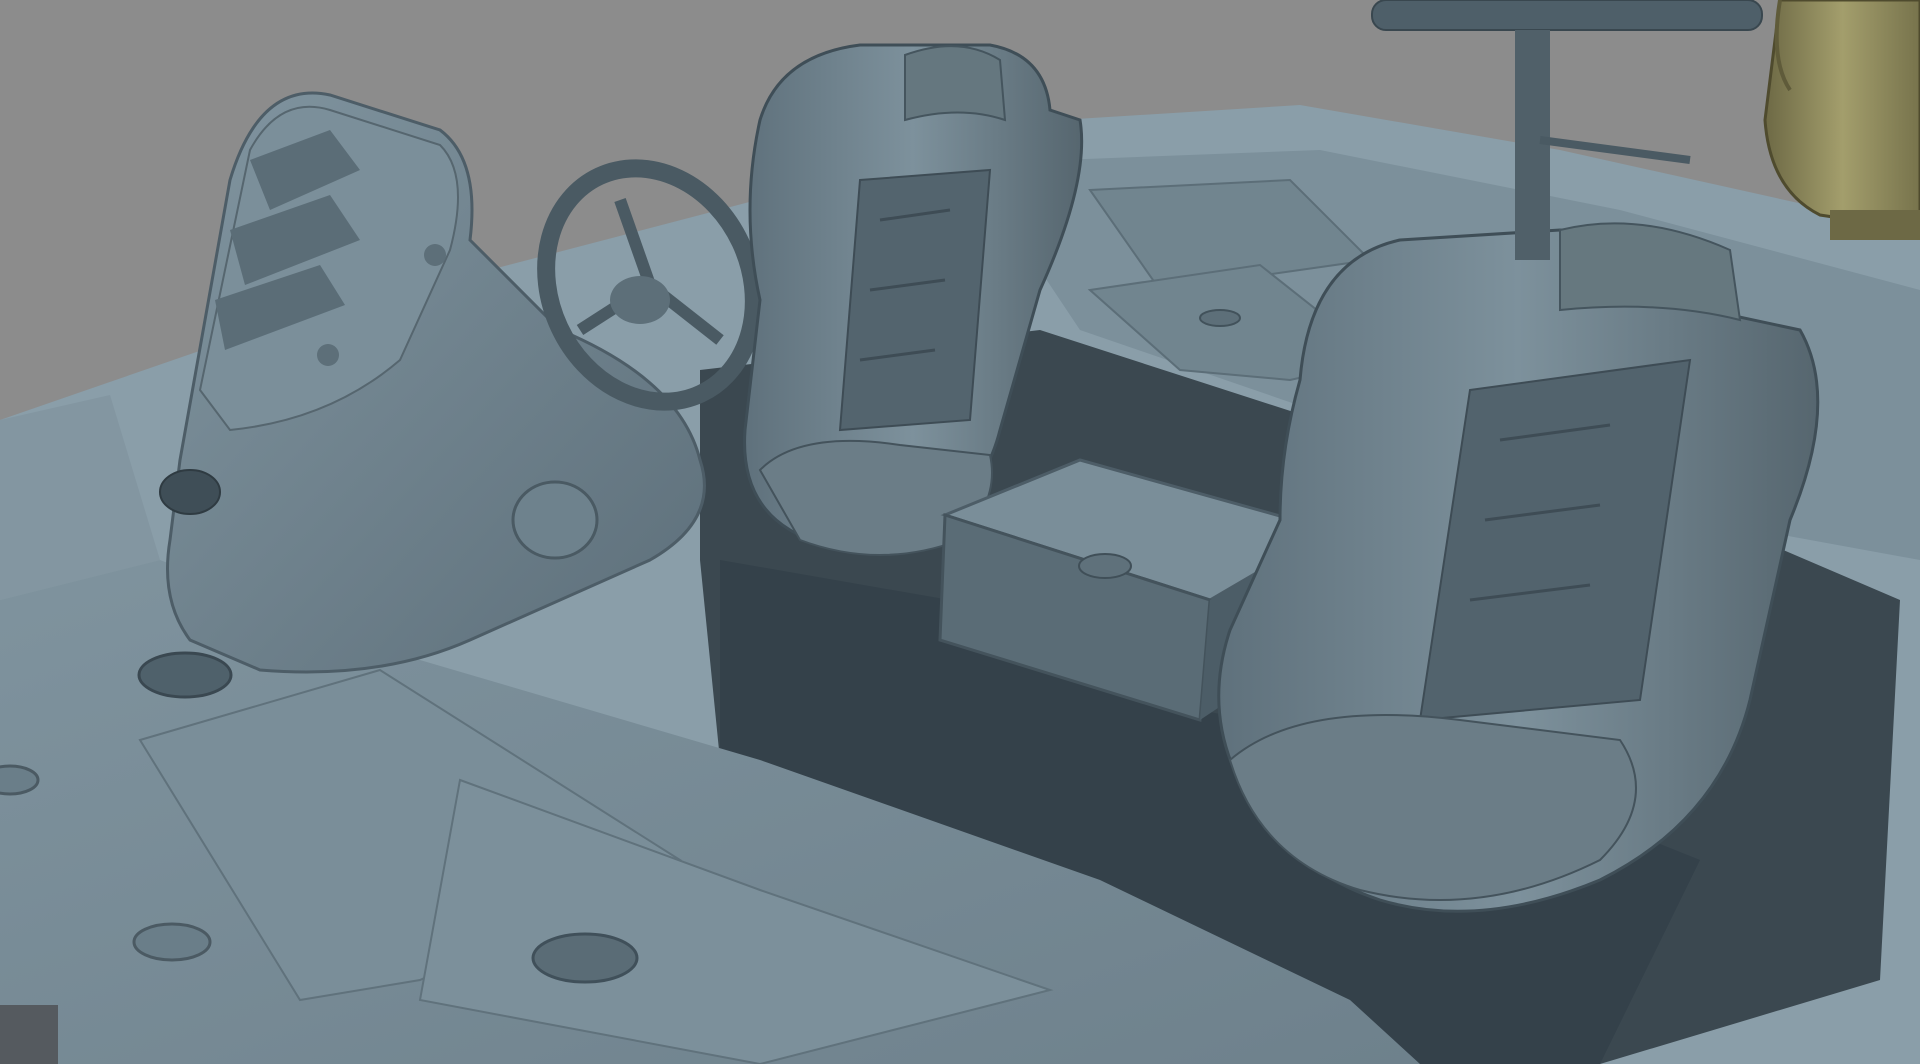  I want to click on console-gauge, so click(555, 520).